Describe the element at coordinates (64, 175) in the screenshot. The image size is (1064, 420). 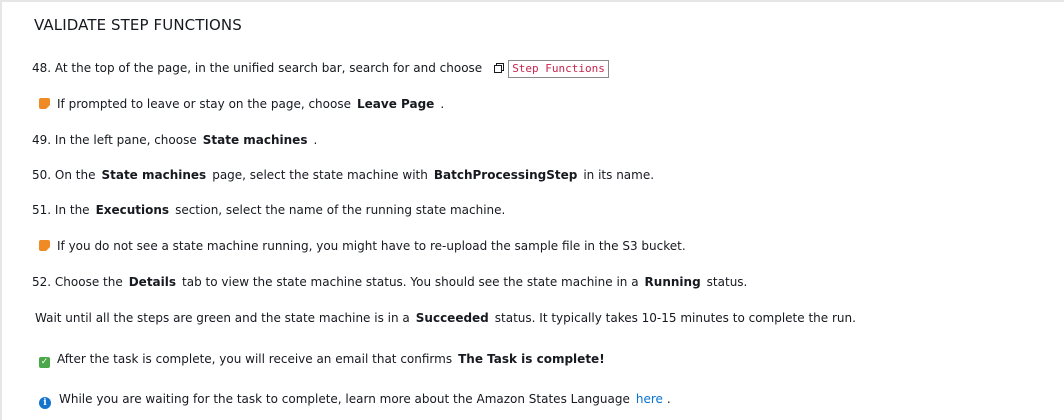
I see `step-50-text: 50. On the` at that location.